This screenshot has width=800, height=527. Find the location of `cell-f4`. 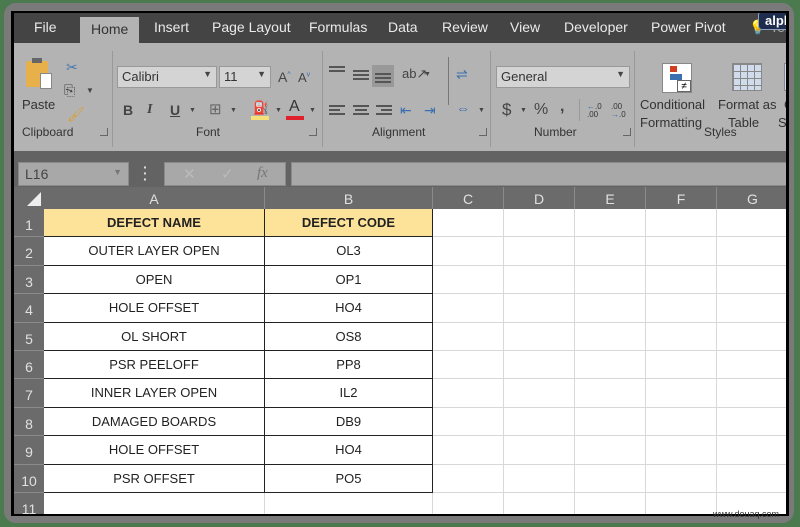

cell-f4 is located at coordinates (681, 308).